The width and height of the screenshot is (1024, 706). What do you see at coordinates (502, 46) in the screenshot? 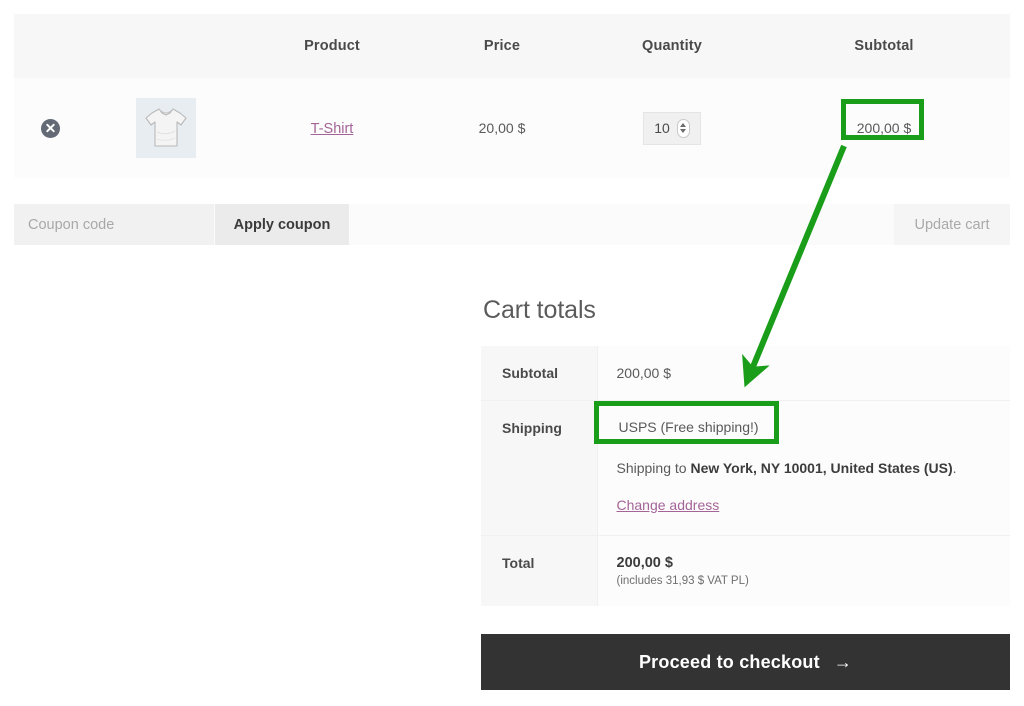
I see `header-price: Price` at bounding box center [502, 46].